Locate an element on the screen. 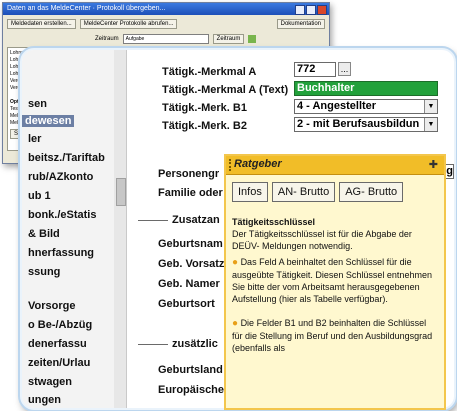 The image size is (457, 411). merk-b1-label: Tätigk.-Merk. B1 is located at coordinates (204, 108).